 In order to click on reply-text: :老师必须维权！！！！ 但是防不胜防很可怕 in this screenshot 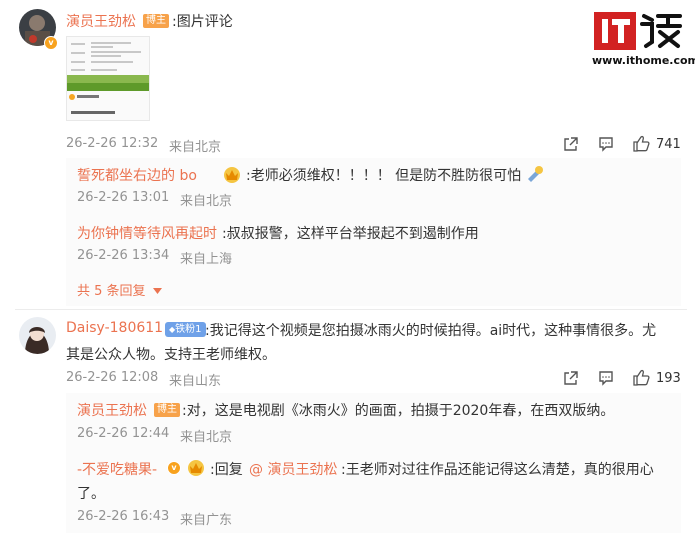, I will do `click(384, 176)`.